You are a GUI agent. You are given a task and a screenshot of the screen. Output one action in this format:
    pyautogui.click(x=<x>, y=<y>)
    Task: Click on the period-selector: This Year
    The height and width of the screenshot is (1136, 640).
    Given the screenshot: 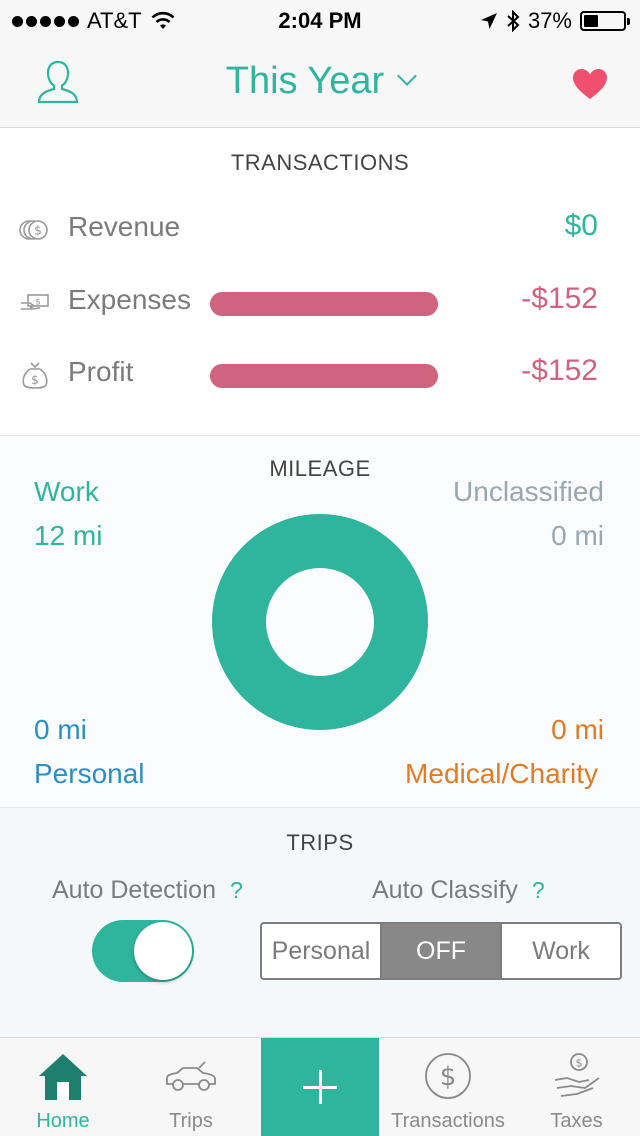 What is the action you would take?
    pyautogui.click(x=320, y=81)
    